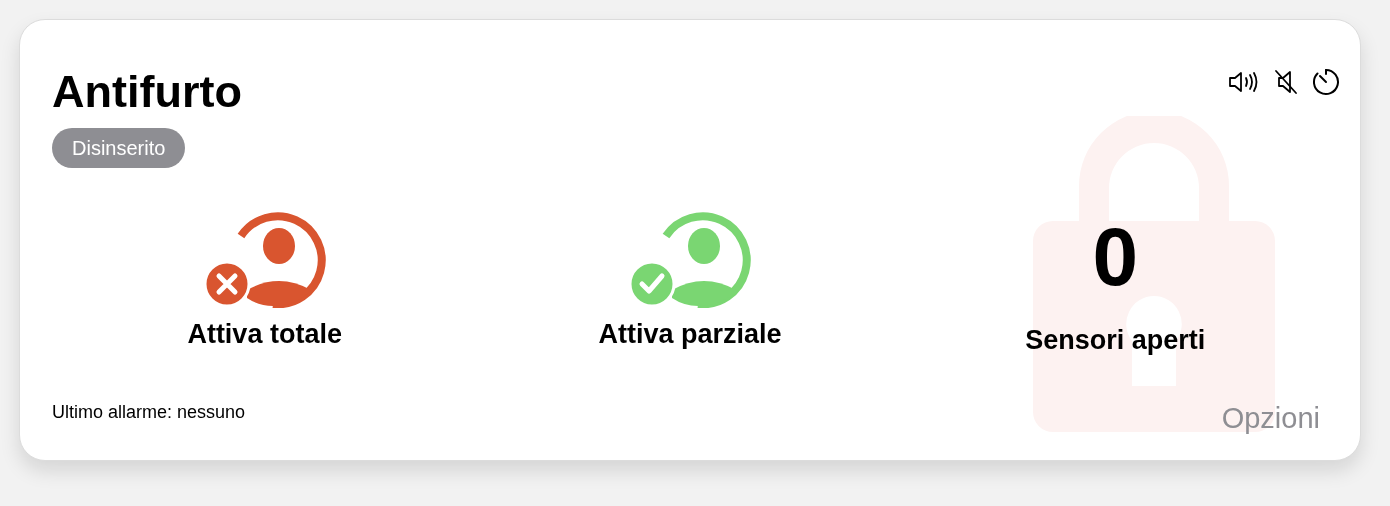 The height and width of the screenshot is (506, 1390). Describe the element at coordinates (264, 334) in the screenshot. I see `arm-button: Attiva totale` at that location.